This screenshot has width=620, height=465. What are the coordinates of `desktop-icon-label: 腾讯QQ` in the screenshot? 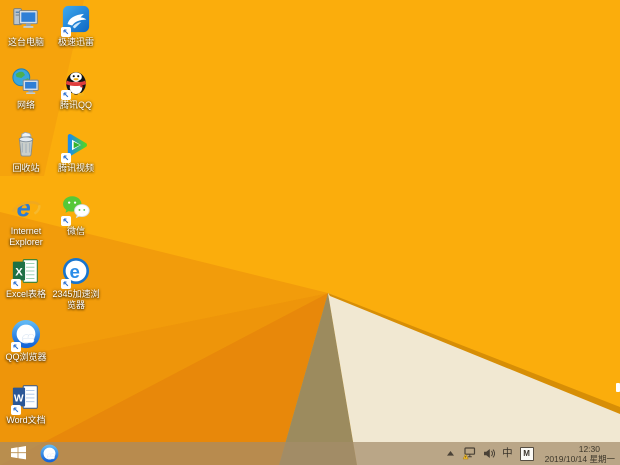 It's located at (75, 105).